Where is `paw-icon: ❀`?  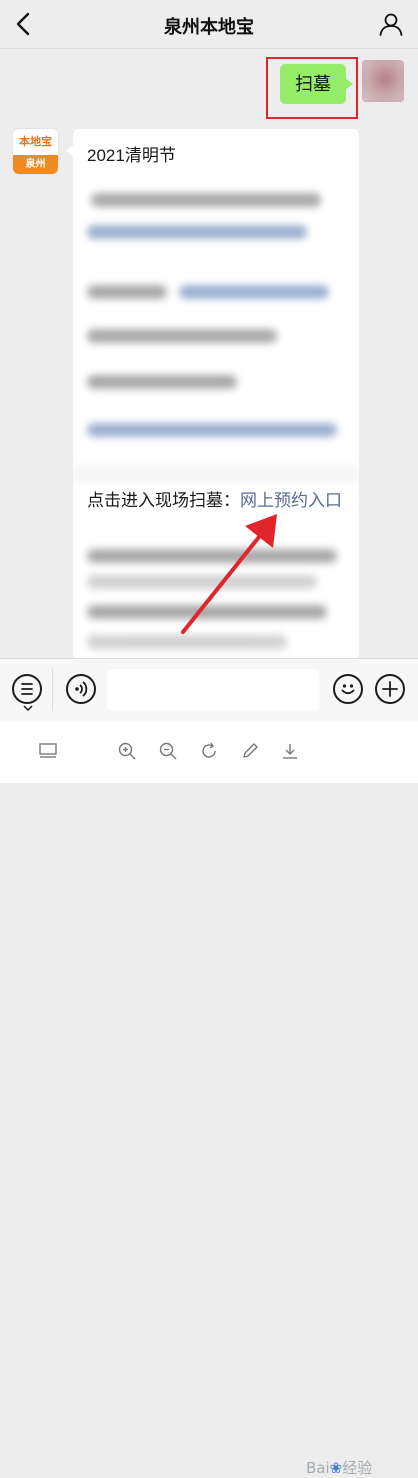
paw-icon: ❀ is located at coordinates (336, 1468).